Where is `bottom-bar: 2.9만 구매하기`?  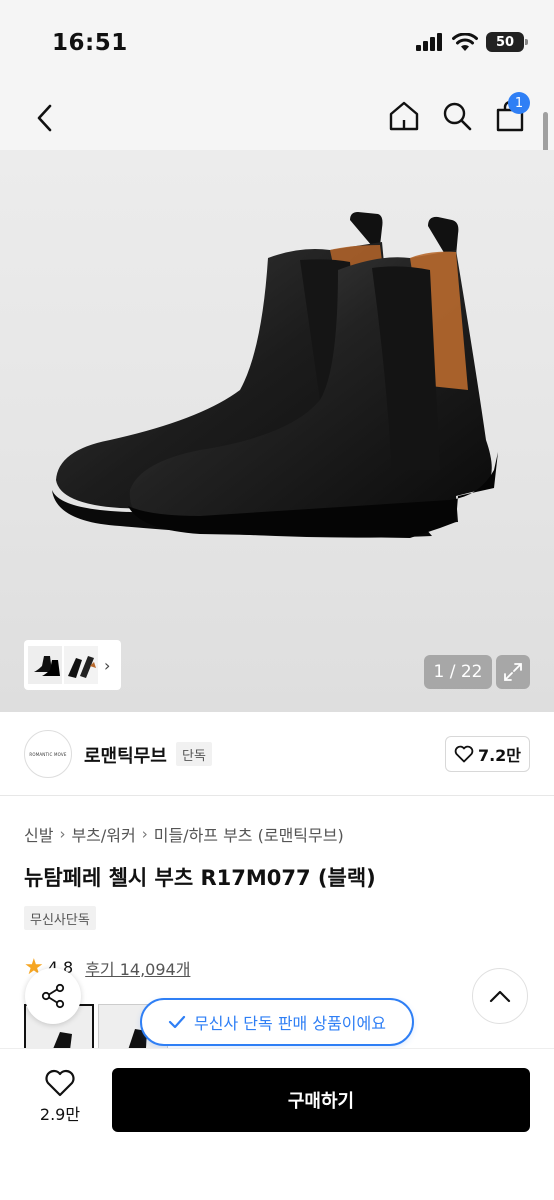
bottom-bar: 2.9만 구매하기 is located at coordinates (277, 1124).